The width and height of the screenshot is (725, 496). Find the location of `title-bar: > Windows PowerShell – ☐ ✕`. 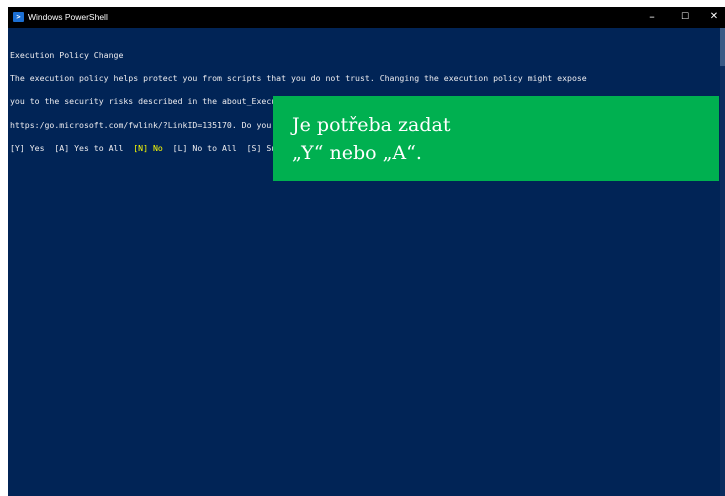

title-bar: > Windows PowerShell – ☐ ✕ is located at coordinates (366, 17).